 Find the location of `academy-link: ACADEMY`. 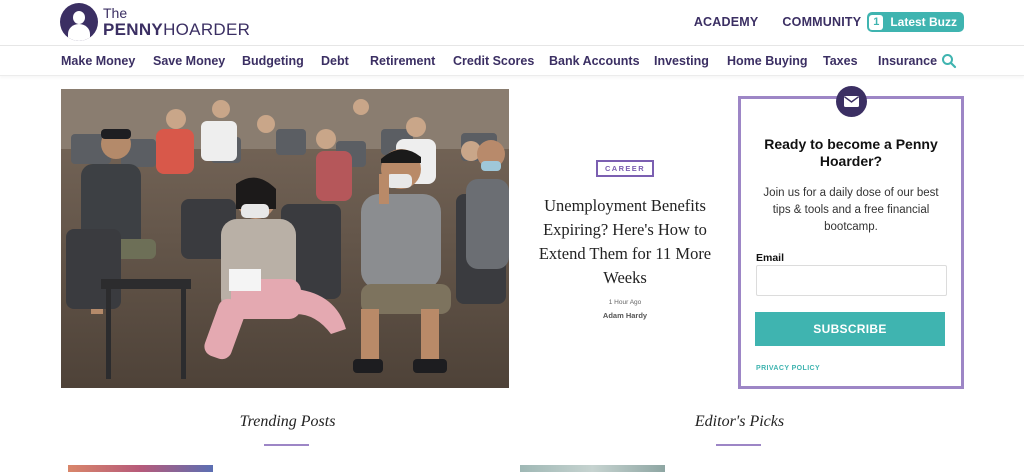

academy-link: ACADEMY is located at coordinates (726, 22).